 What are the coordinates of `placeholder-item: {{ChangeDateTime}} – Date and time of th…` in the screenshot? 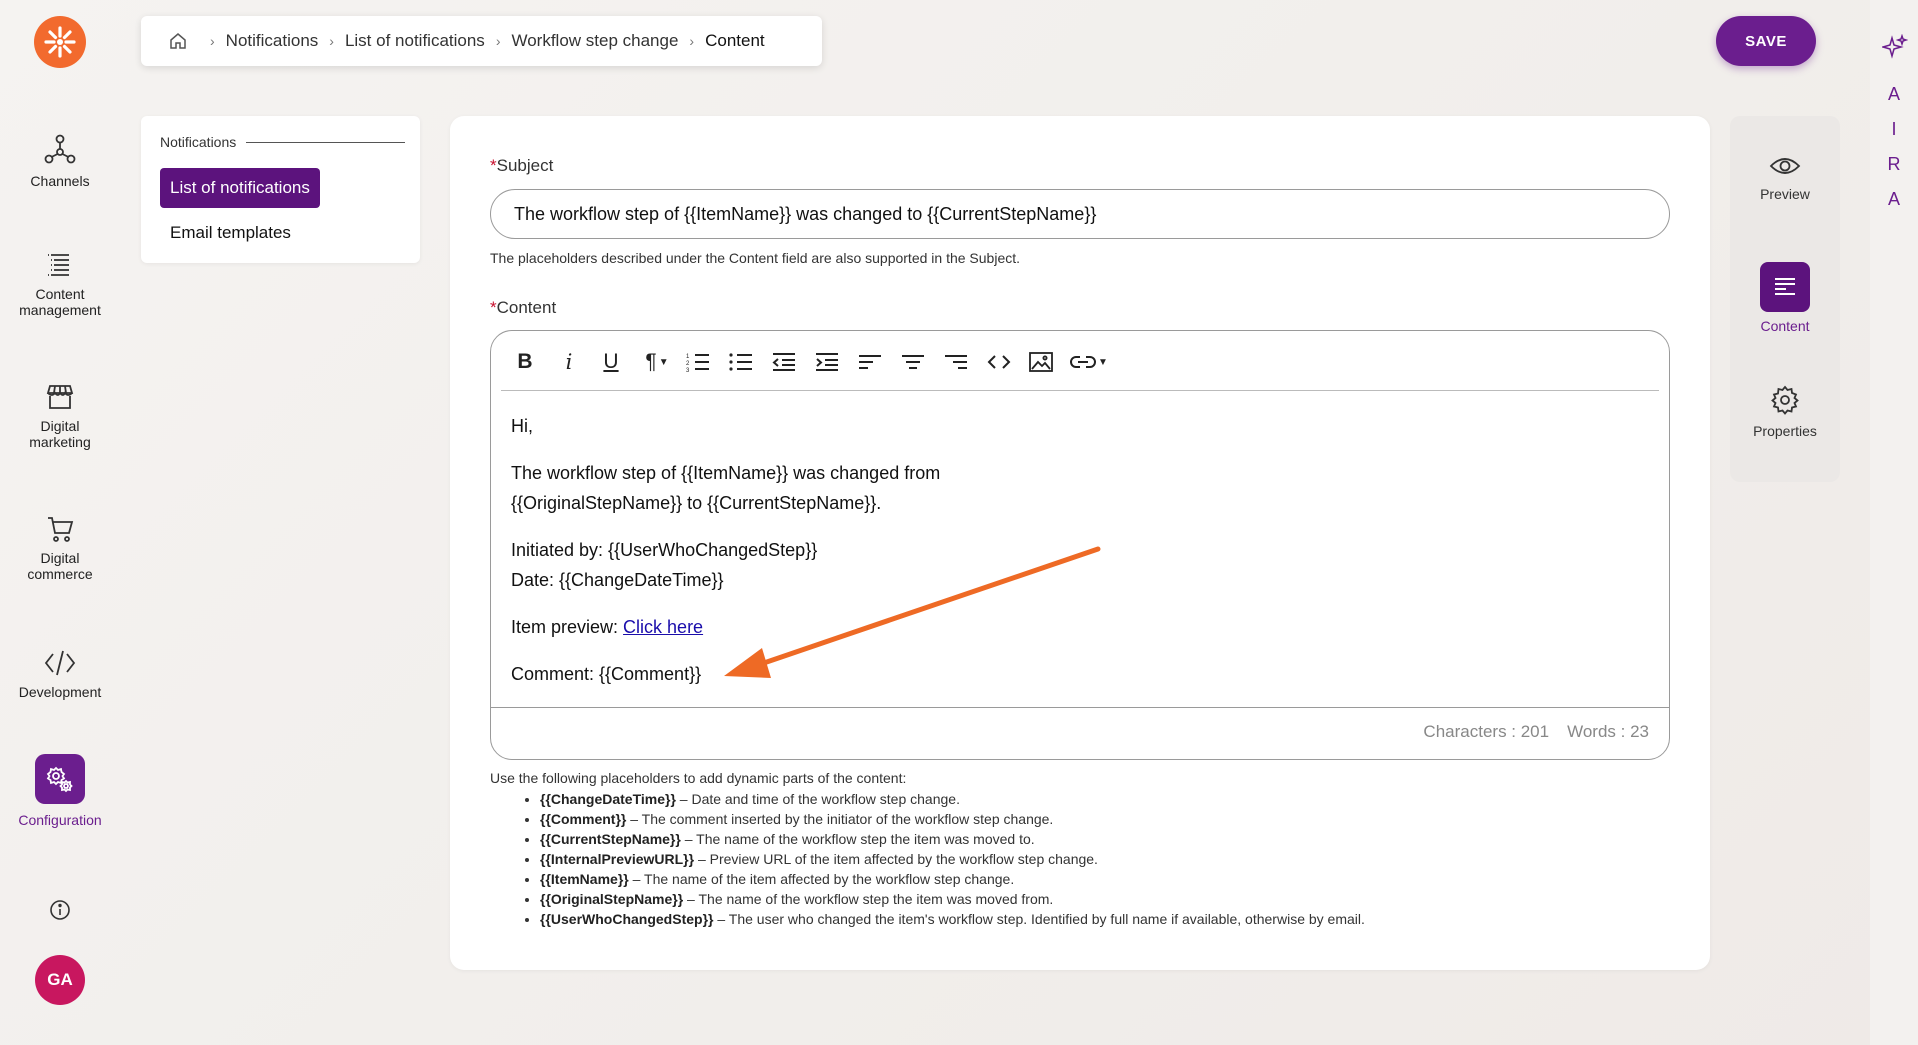 It's located at (952, 799).